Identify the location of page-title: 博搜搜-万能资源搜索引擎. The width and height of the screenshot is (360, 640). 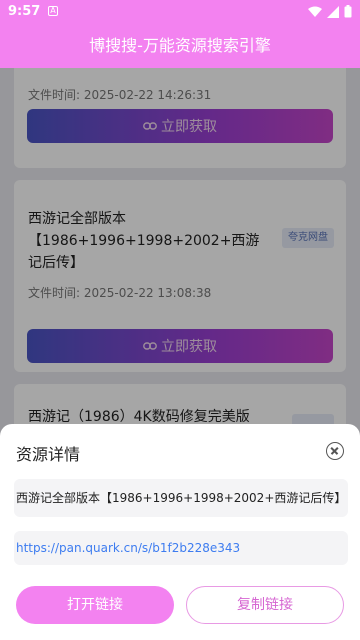
(180, 46).